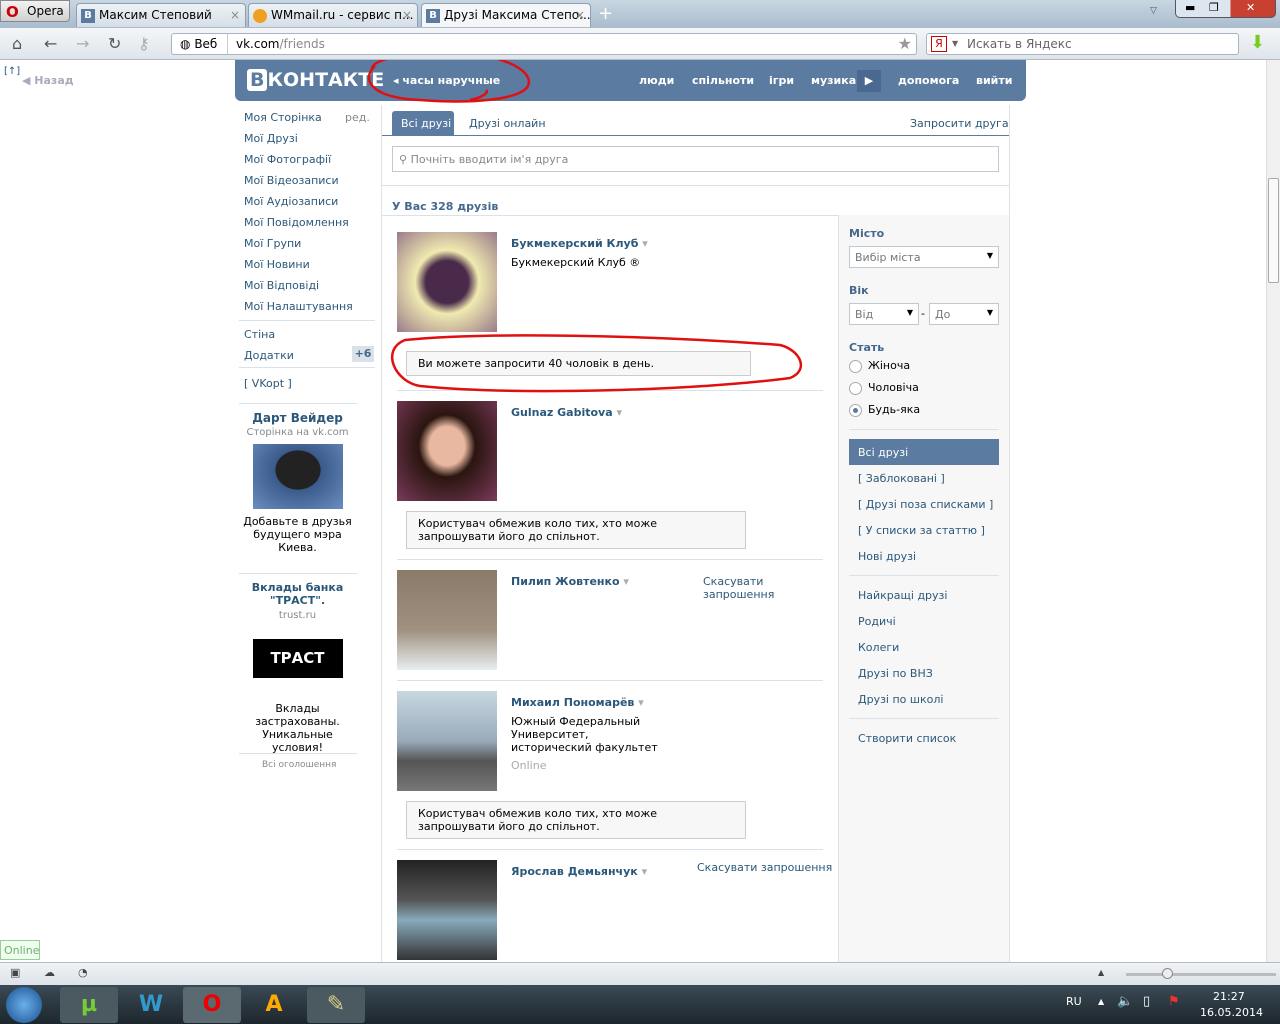 This screenshot has width=1280, height=1024. Describe the element at coordinates (1229, 996) in the screenshot. I see `clock-time: 21:27` at that location.